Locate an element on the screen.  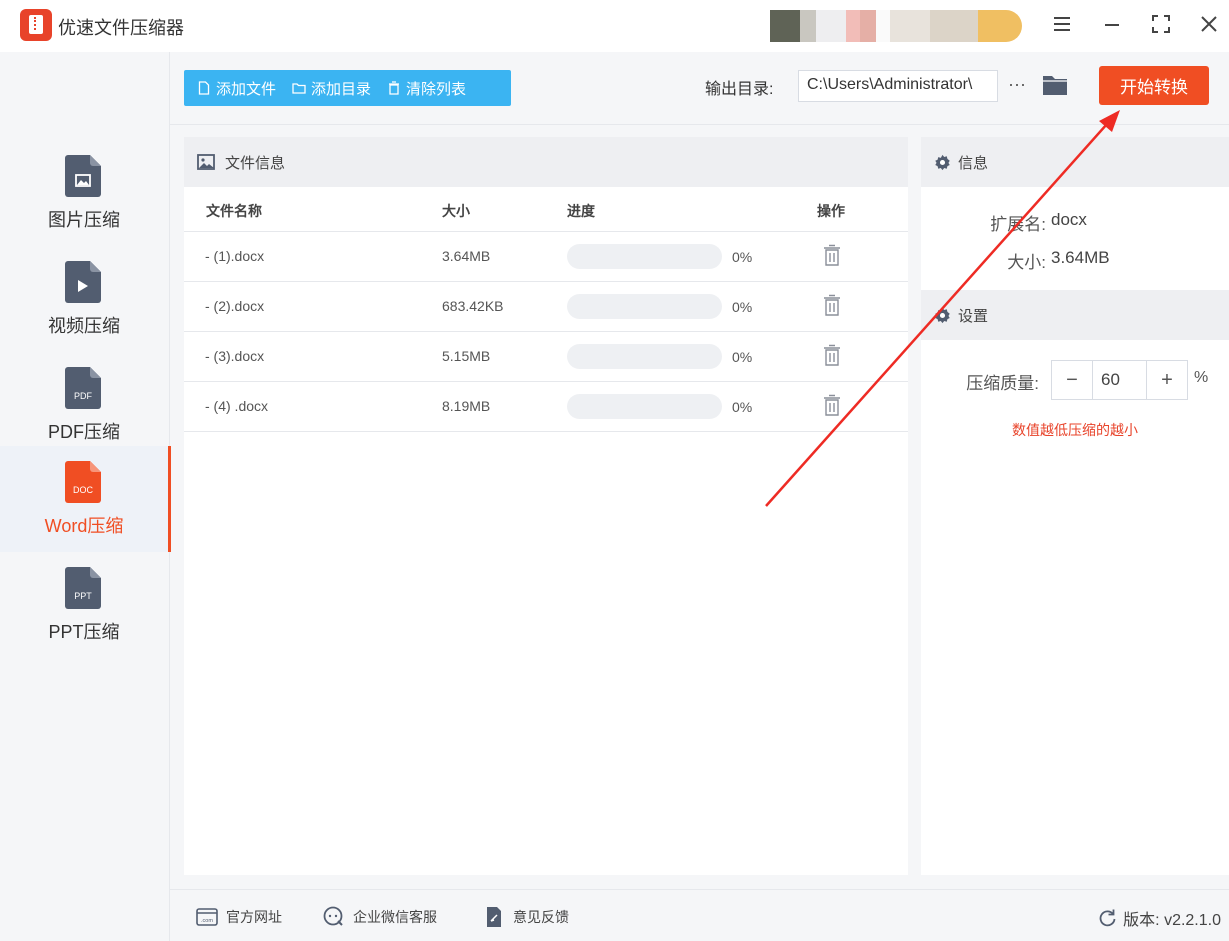
version-label: 版本: v2.2.1.0 is located at coordinates (1172, 920).